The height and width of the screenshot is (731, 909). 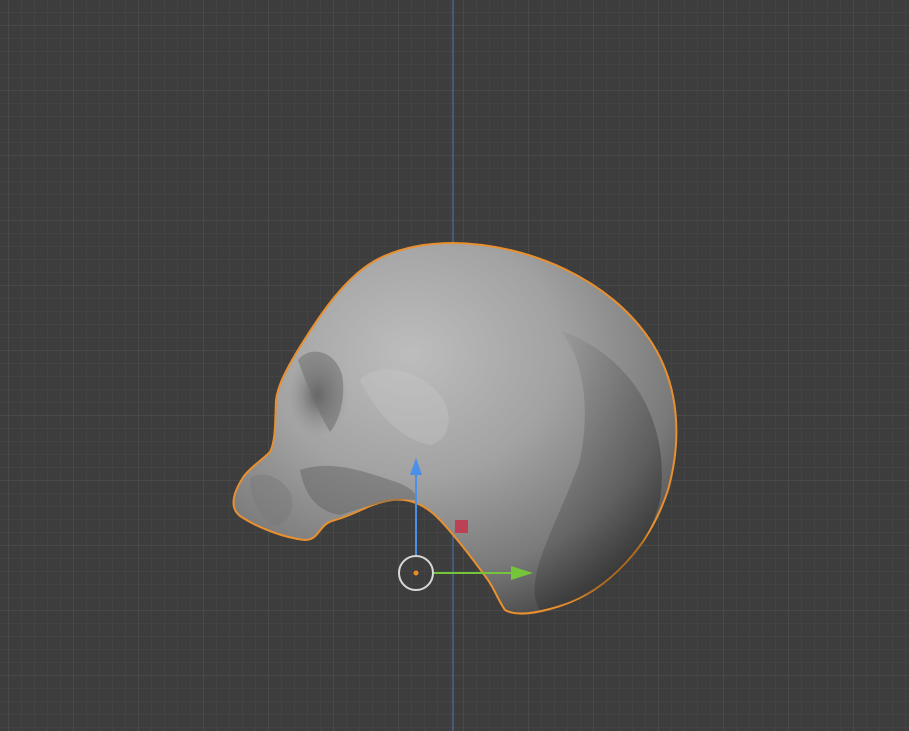 What do you see at coordinates (461, 526) in the screenshot?
I see `gizmo-x-handle` at bounding box center [461, 526].